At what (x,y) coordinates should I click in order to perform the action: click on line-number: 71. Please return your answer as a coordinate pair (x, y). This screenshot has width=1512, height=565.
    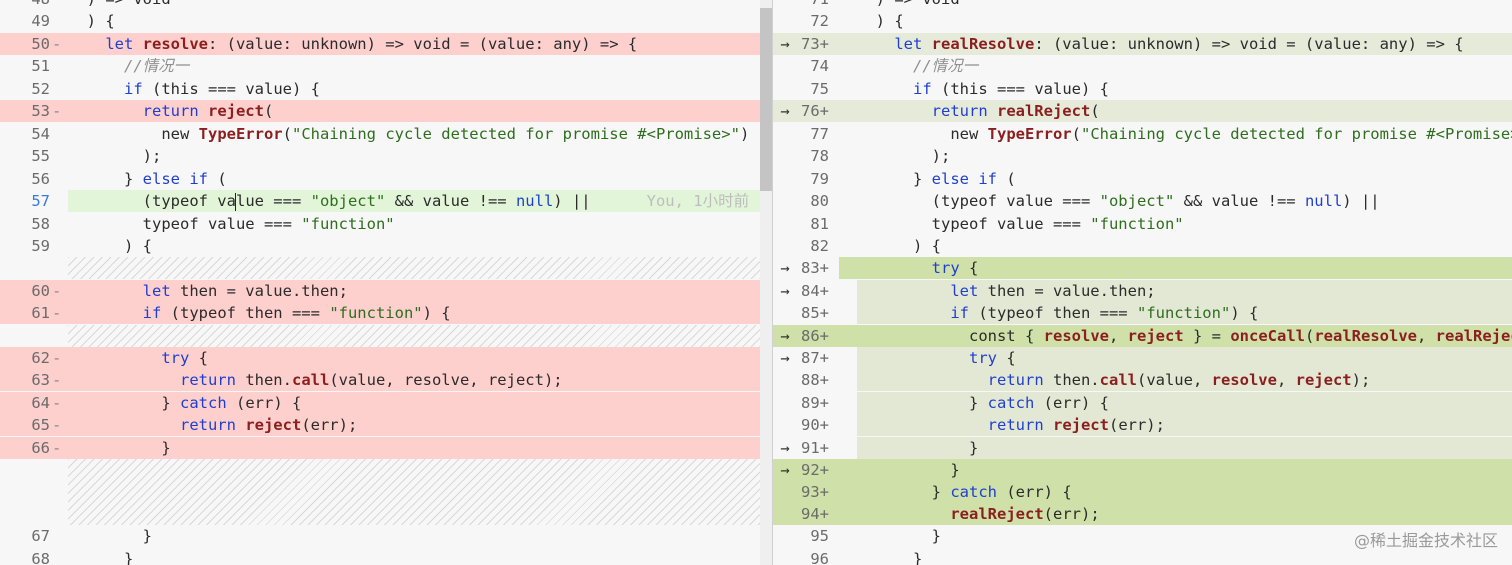
    Looking at the image, I should click on (812, 5).